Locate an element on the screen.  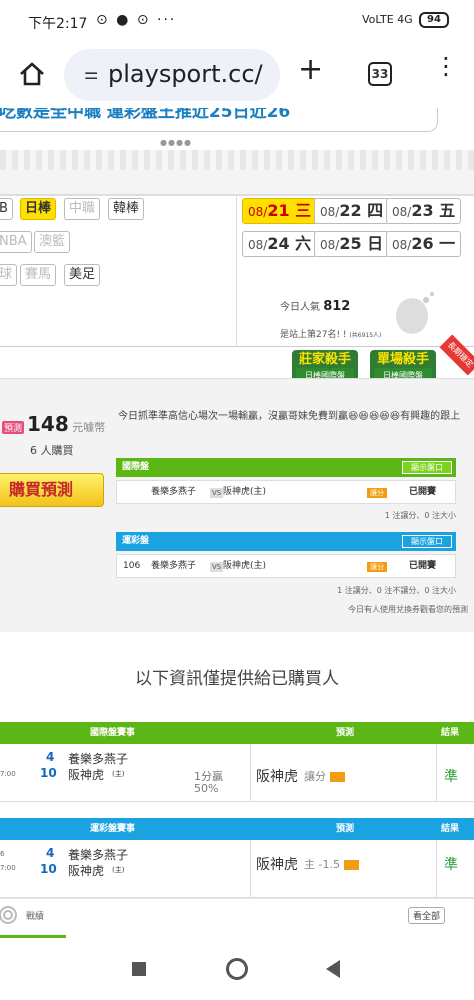
price: 預測 148 元噱幣 is located at coordinates (53, 424).